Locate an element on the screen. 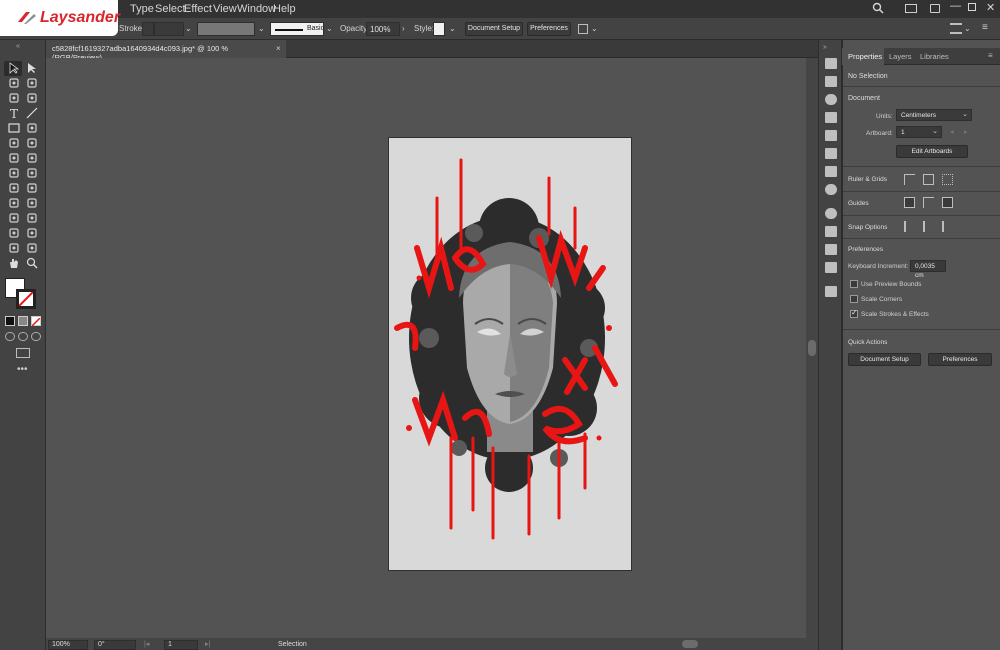  scale-strokes-effects-checkbox is located at coordinates (854, 313).